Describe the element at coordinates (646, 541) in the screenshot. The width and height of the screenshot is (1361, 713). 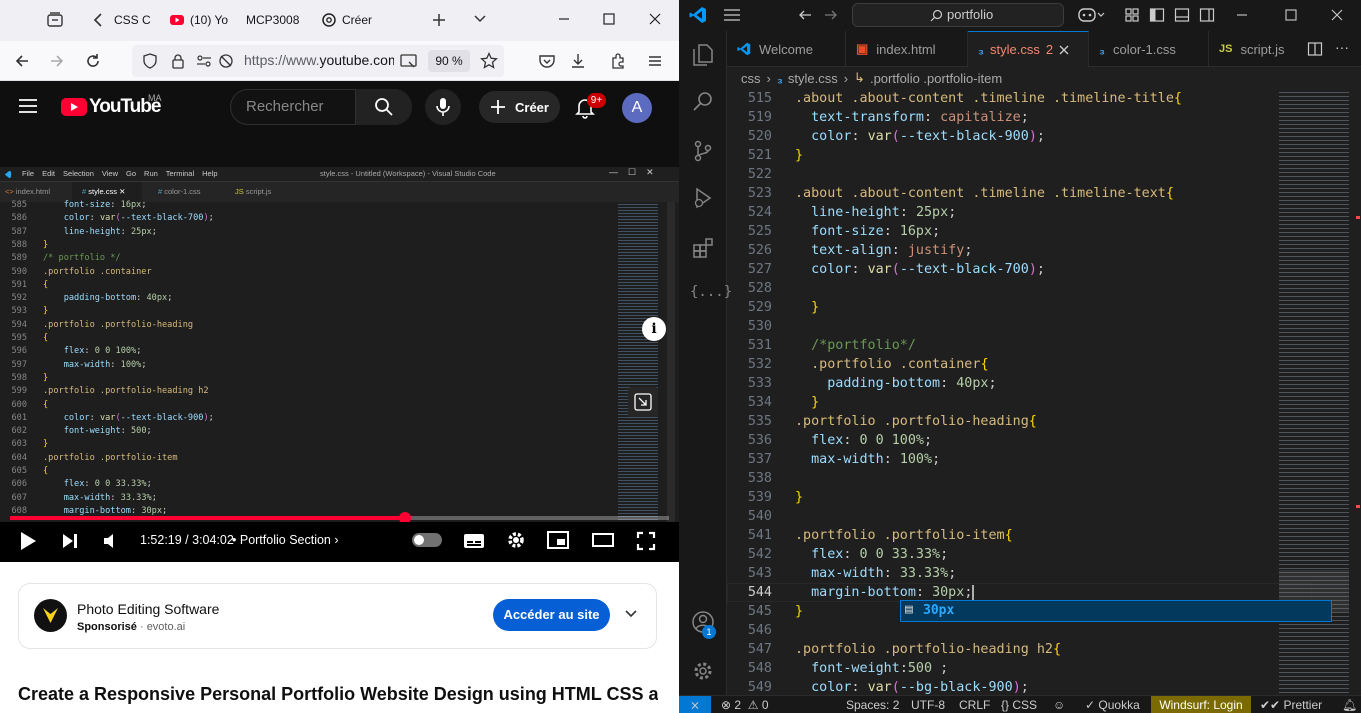
I see `fullscreen-icon` at that location.